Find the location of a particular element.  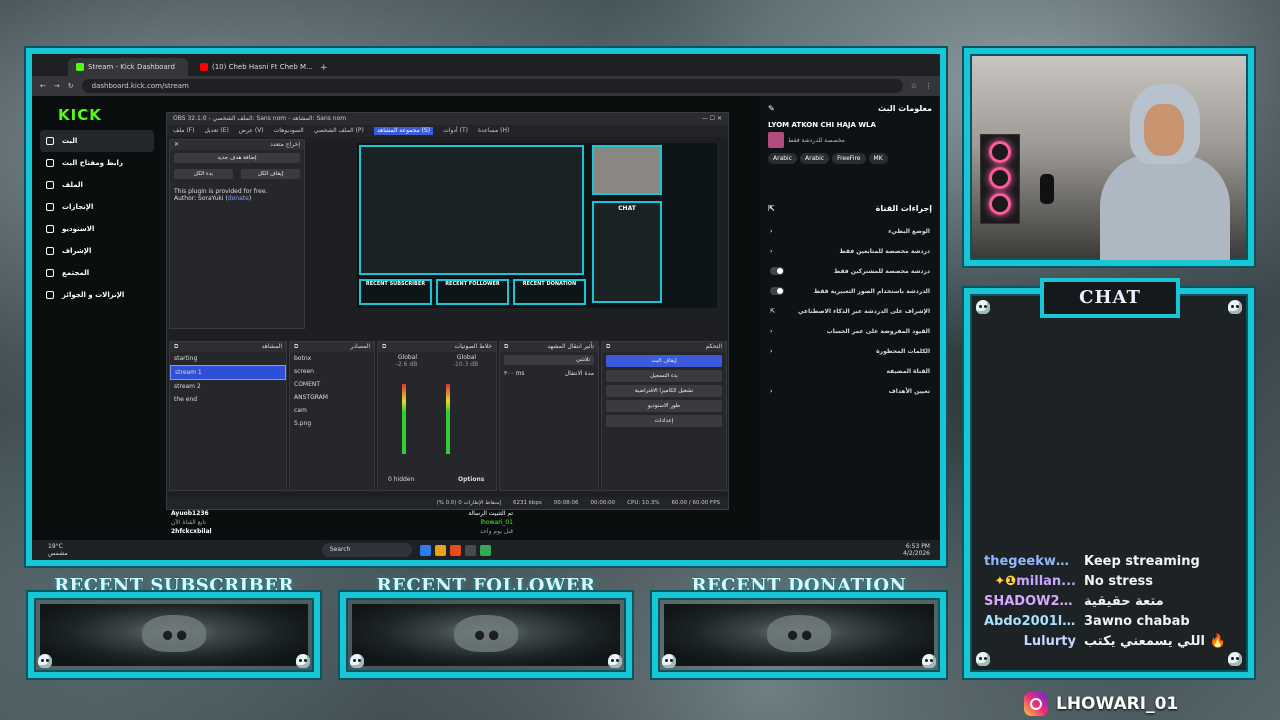

scene-item: stream 2 is located at coordinates (228, 386).